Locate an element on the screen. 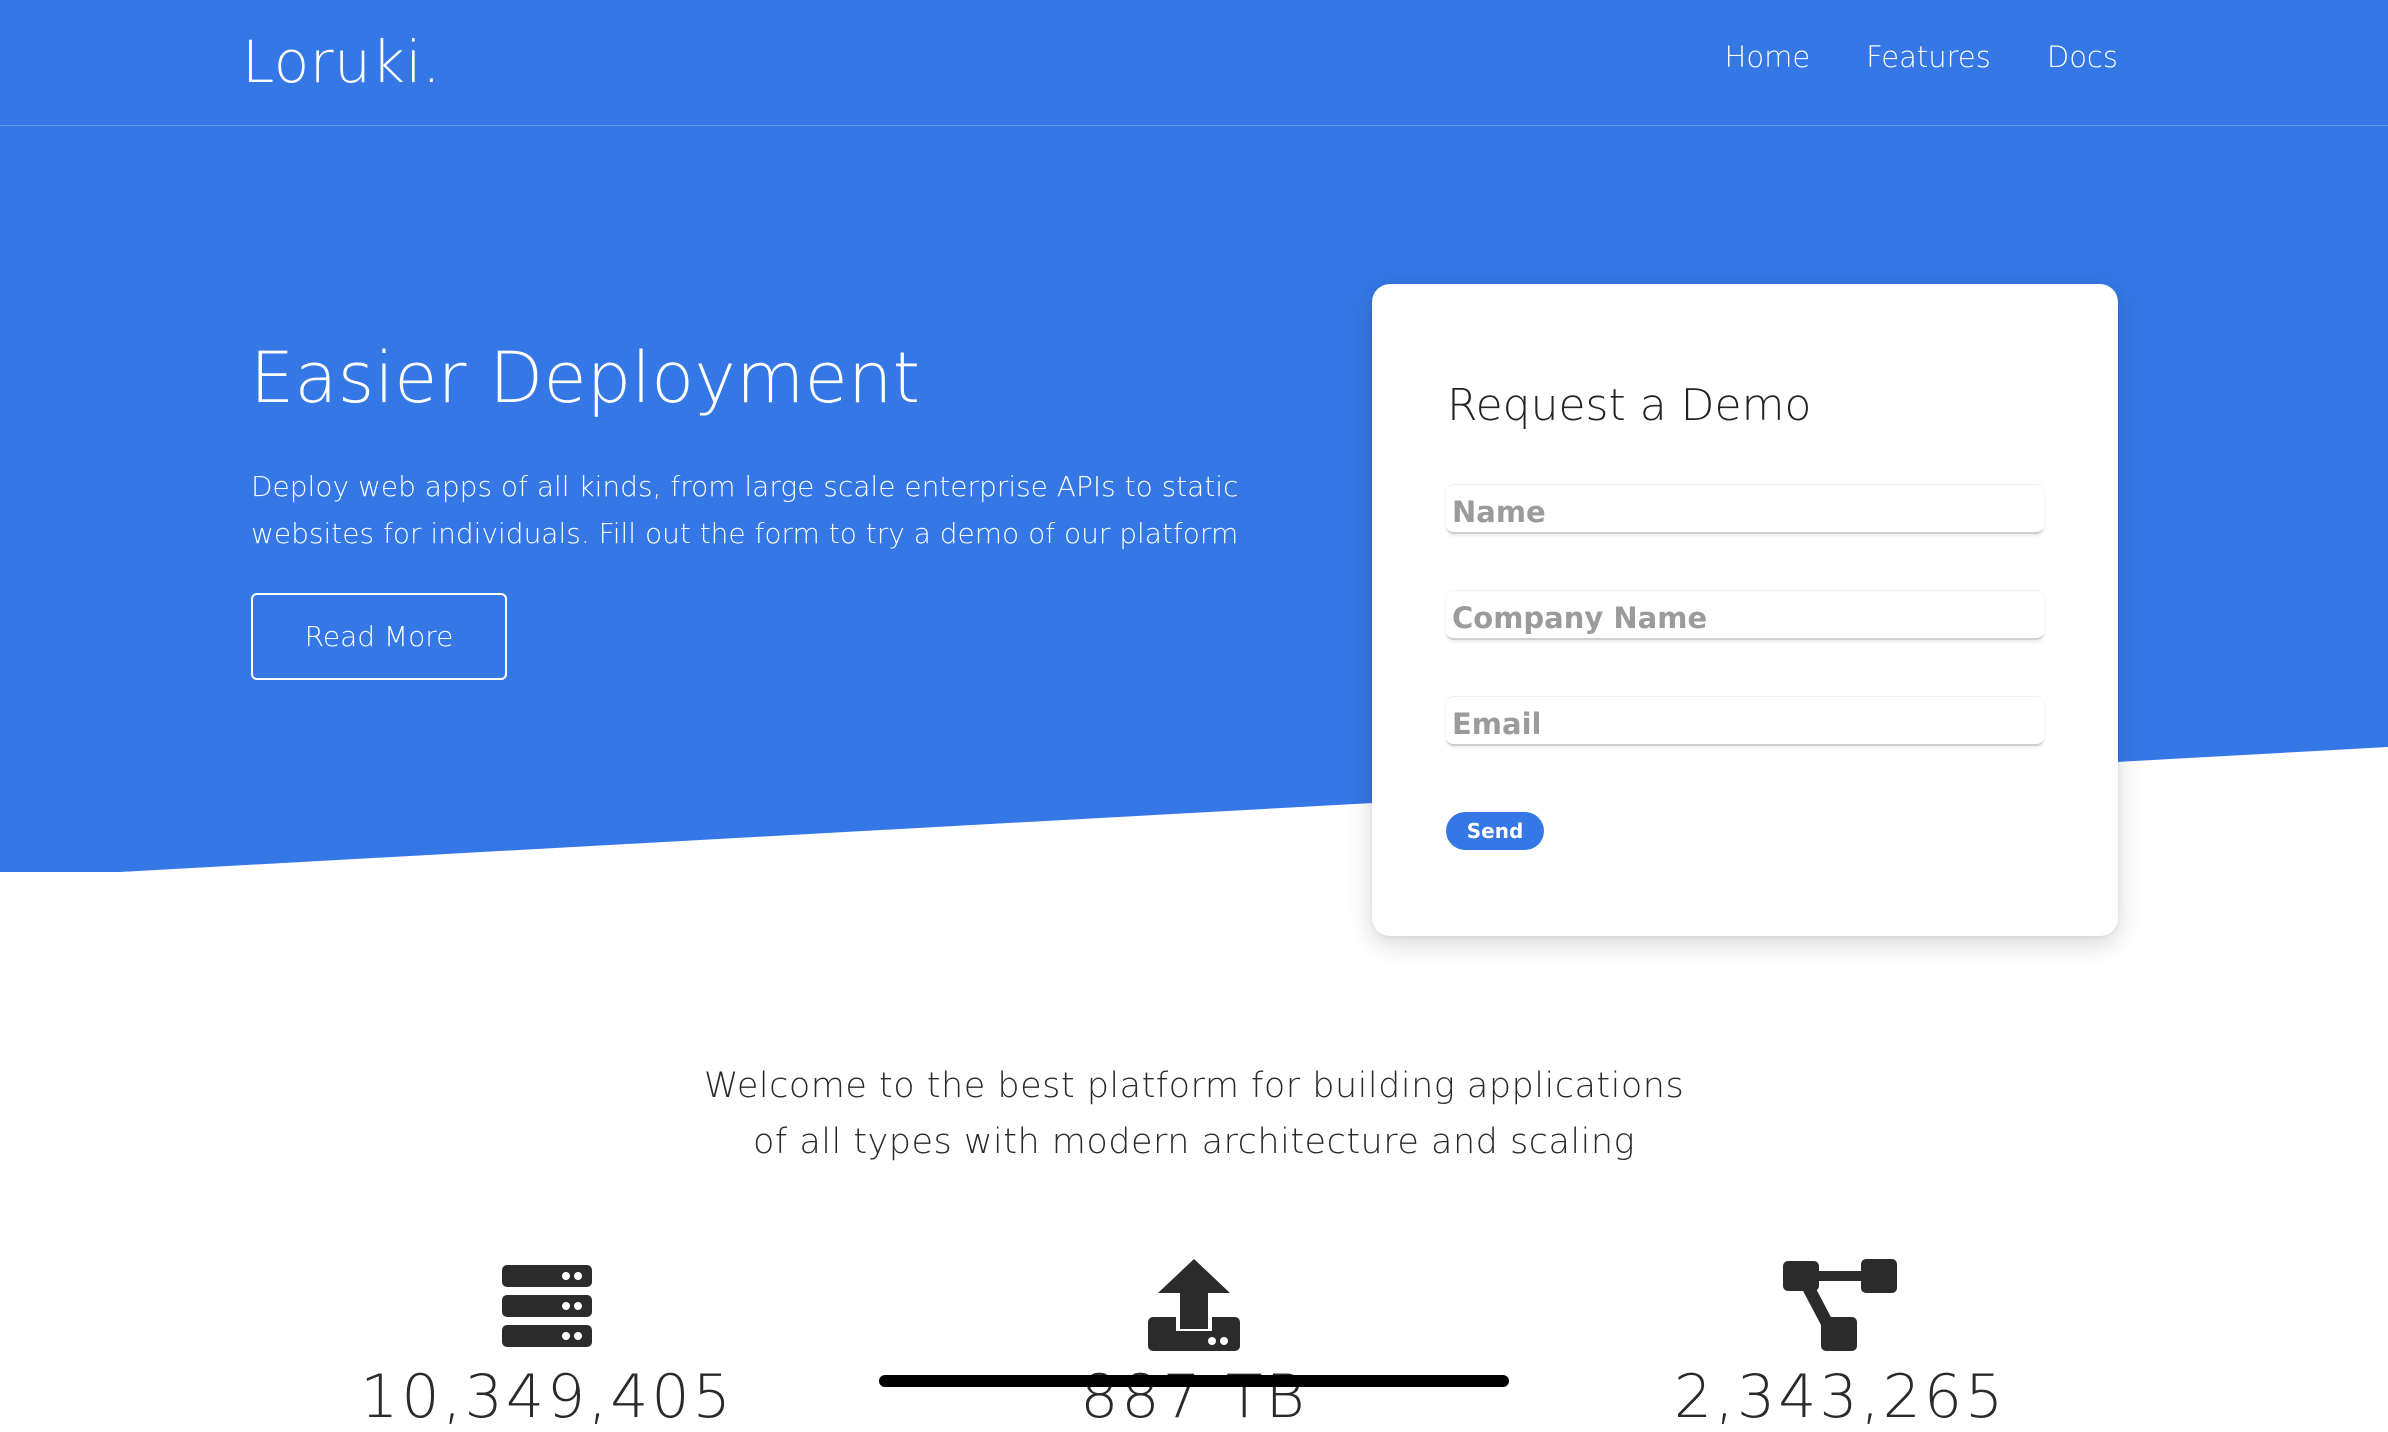 The image size is (2388, 1432). company-name-input is located at coordinates (1745, 615).